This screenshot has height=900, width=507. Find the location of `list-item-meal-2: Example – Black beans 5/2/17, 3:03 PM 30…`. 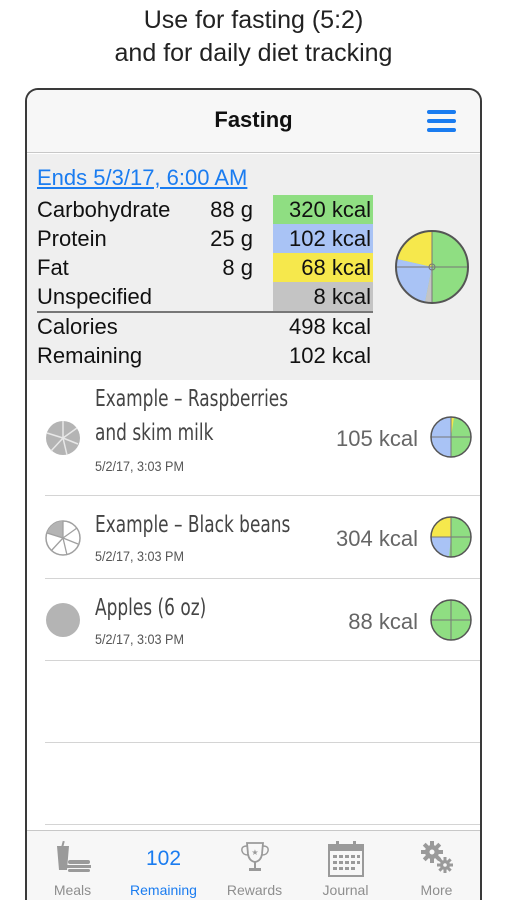

list-item-meal-2: Example – Black beans 5/2/17, 3:03 PM 30… is located at coordinates (262, 537).